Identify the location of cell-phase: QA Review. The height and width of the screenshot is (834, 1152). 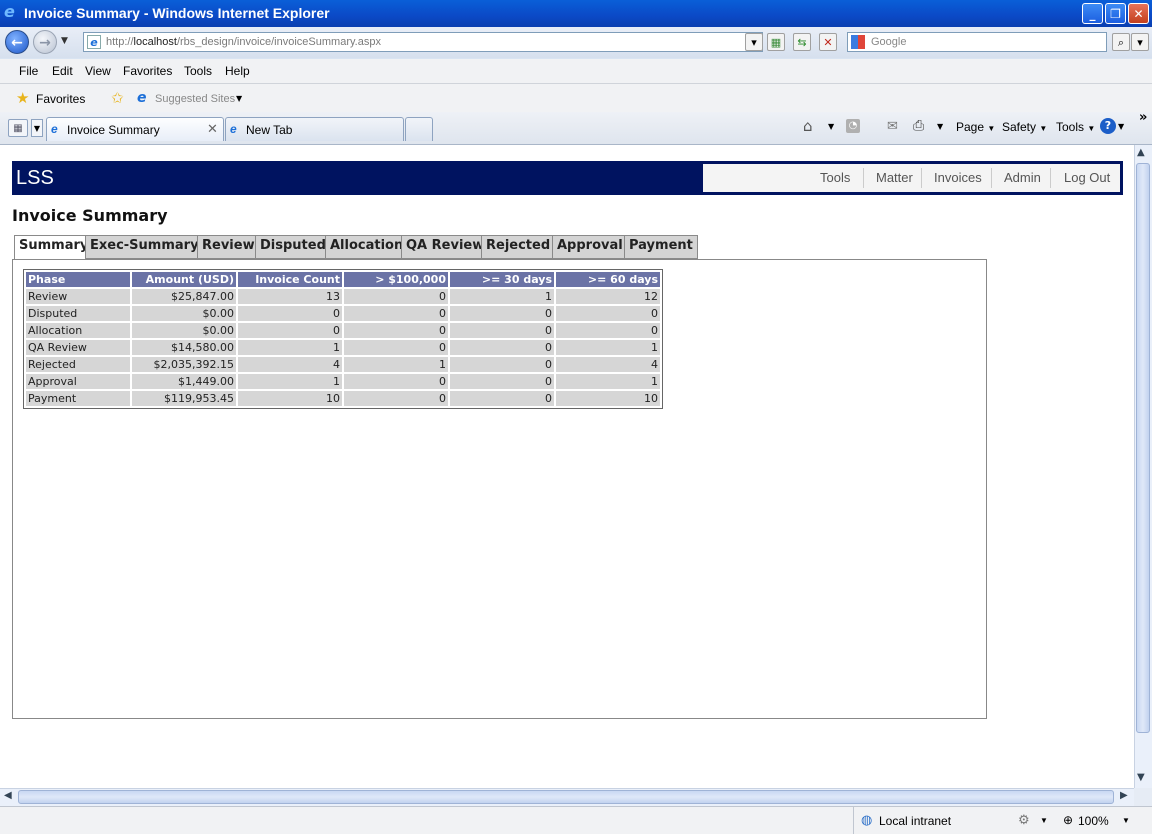
(78, 347).